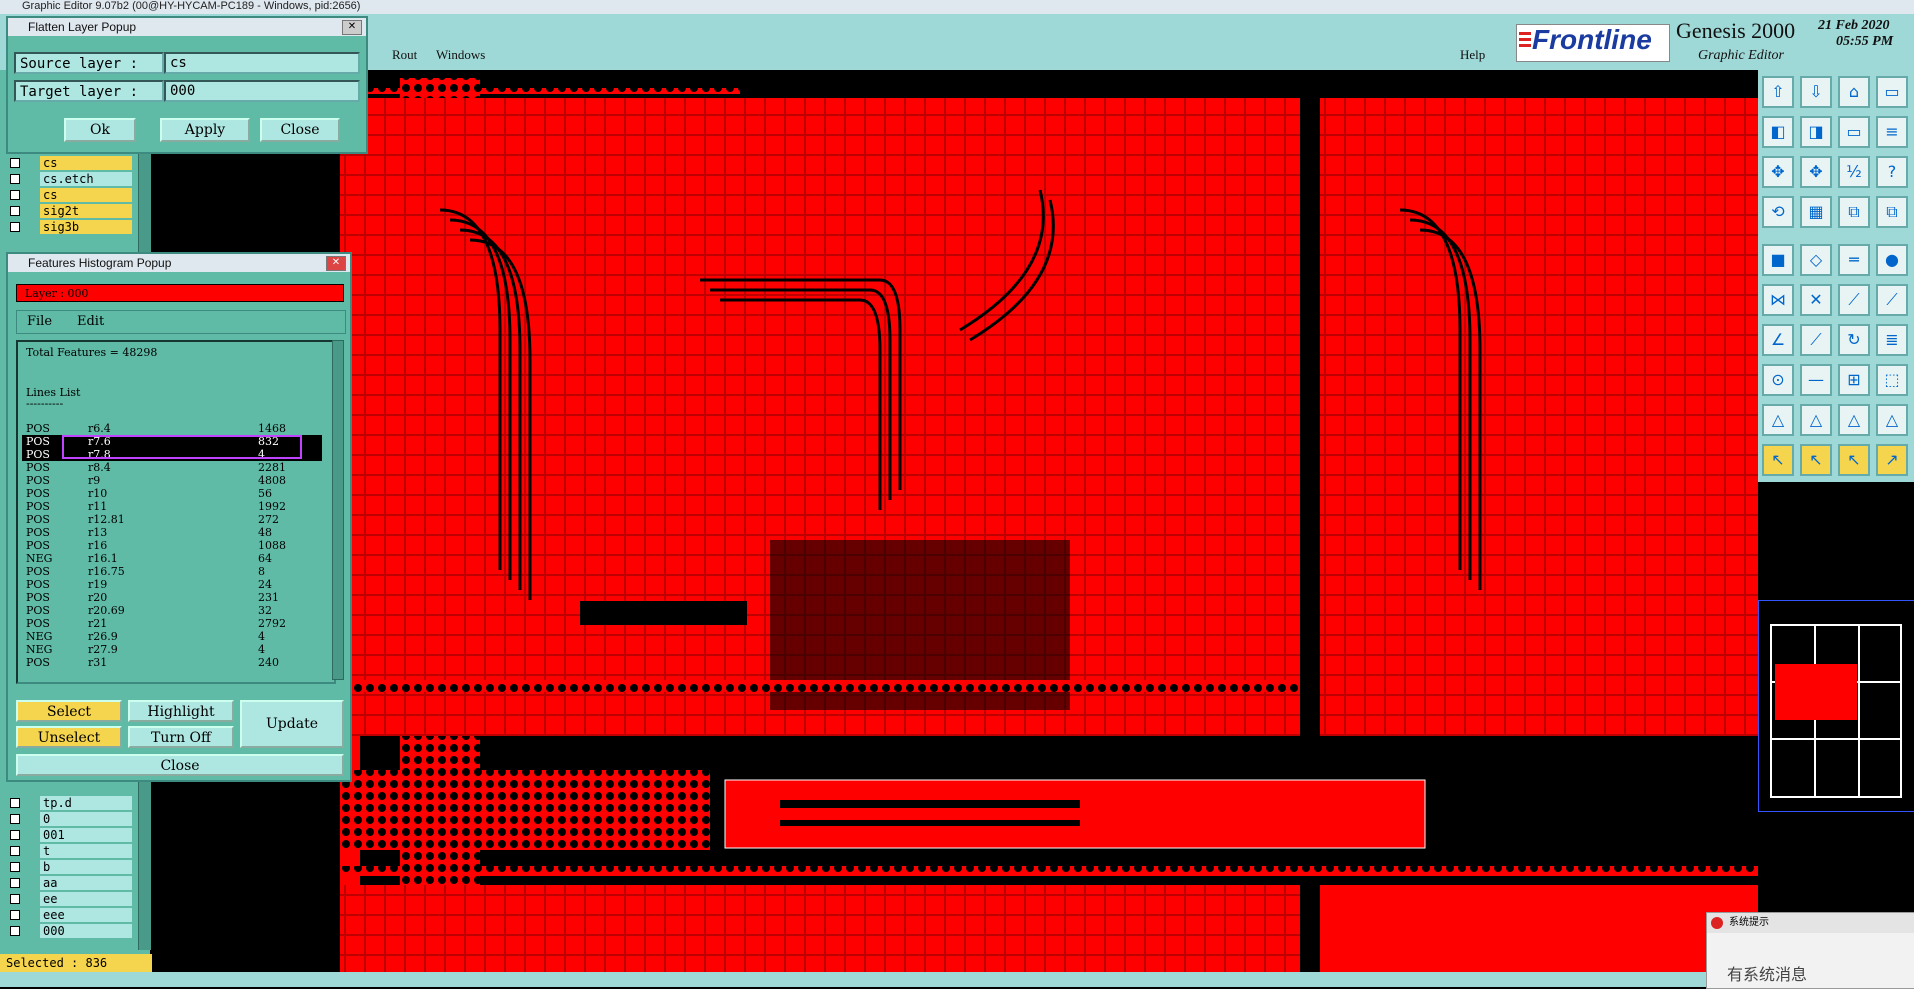  What do you see at coordinates (181, 711) in the screenshot?
I see `highlight-button: Highlight` at bounding box center [181, 711].